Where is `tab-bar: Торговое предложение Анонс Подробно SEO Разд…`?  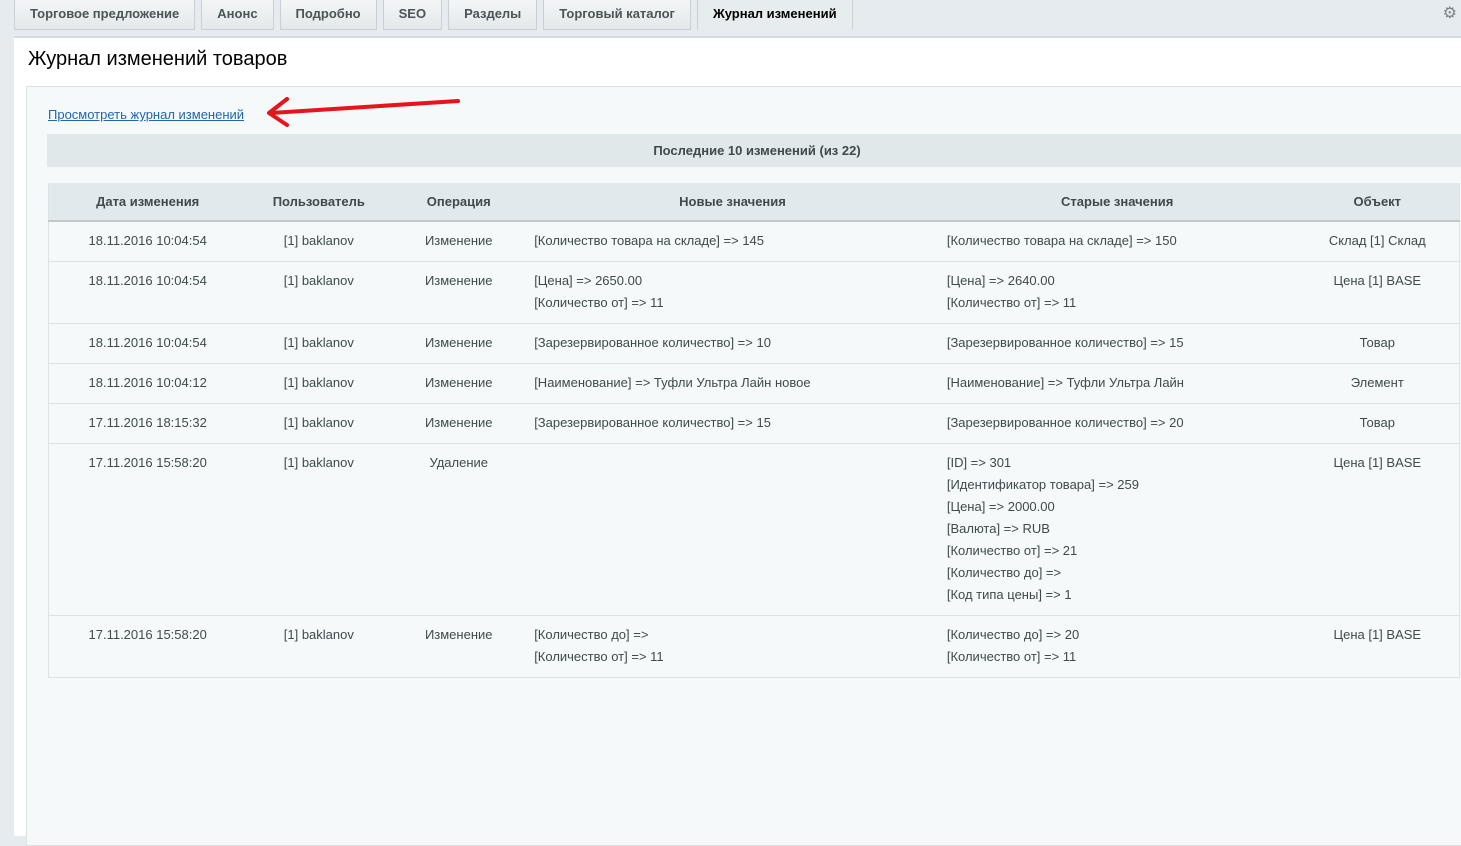 tab-bar: Торговое предложение Анонс Подробно SEO Разд… is located at coordinates (737, 15).